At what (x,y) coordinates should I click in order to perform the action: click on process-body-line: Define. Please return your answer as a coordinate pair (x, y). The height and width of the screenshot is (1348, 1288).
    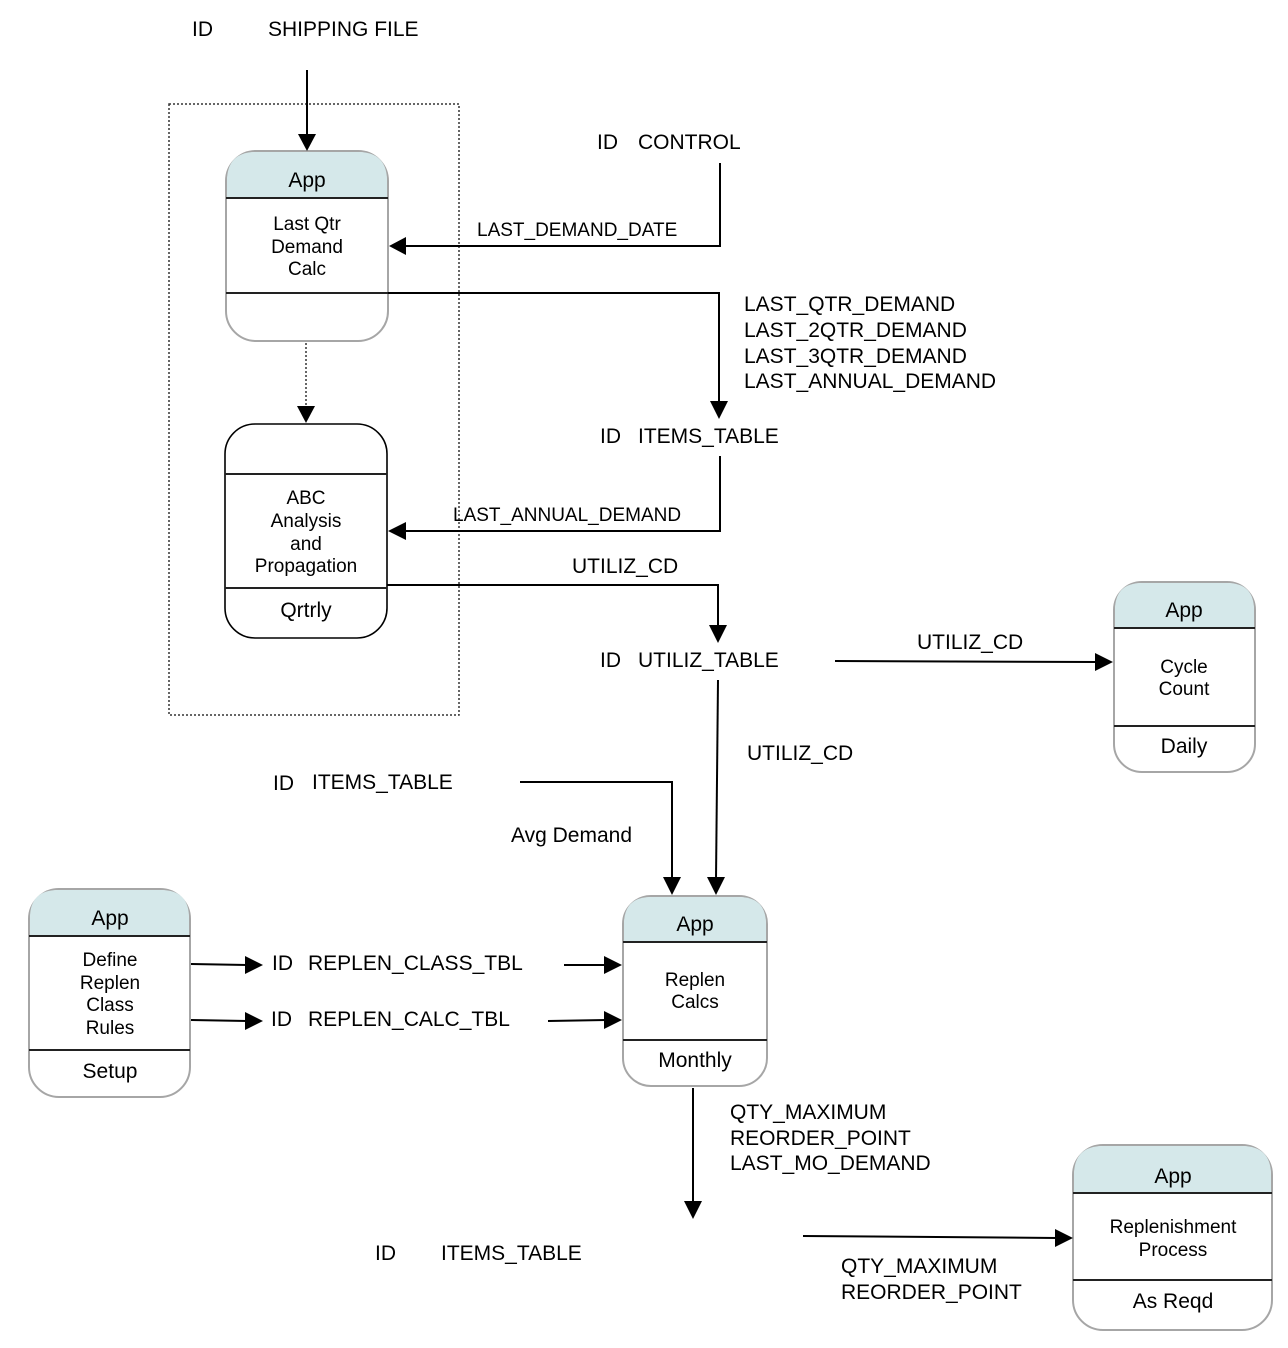
    Looking at the image, I should click on (110, 960).